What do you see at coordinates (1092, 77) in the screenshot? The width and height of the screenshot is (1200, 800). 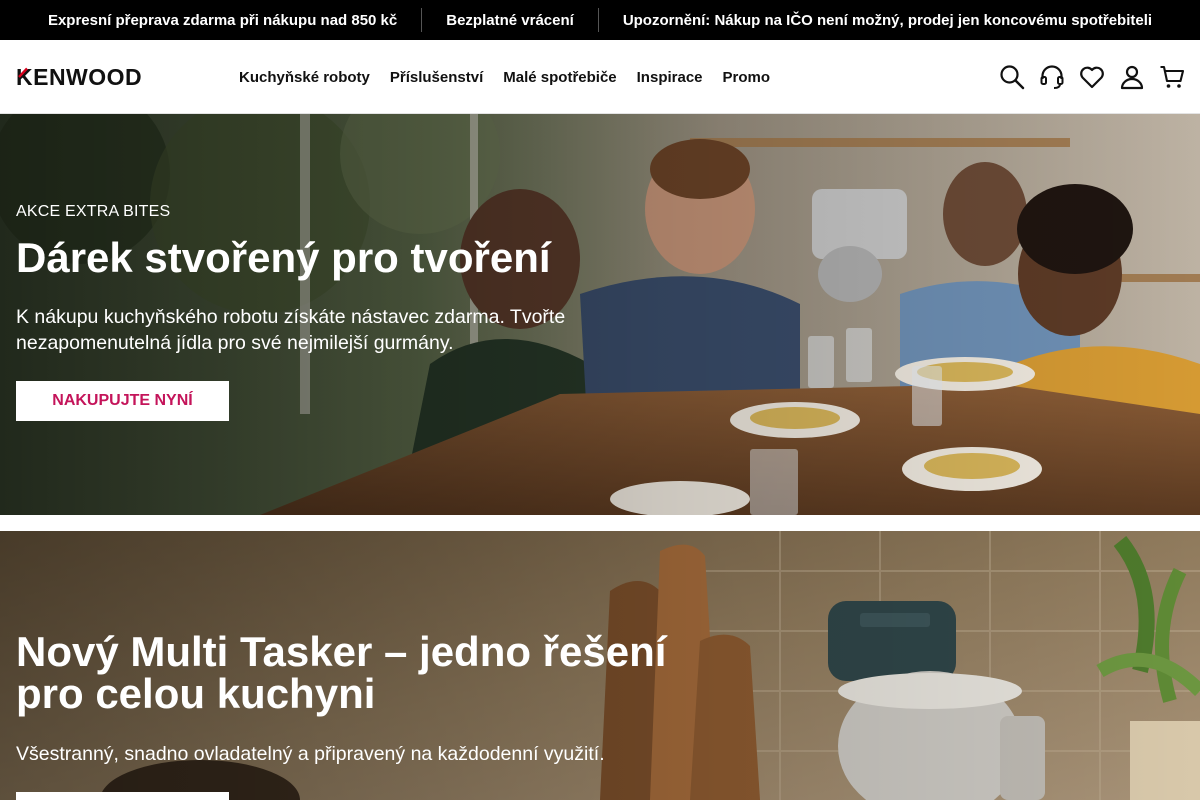 I see `heart-icon` at bounding box center [1092, 77].